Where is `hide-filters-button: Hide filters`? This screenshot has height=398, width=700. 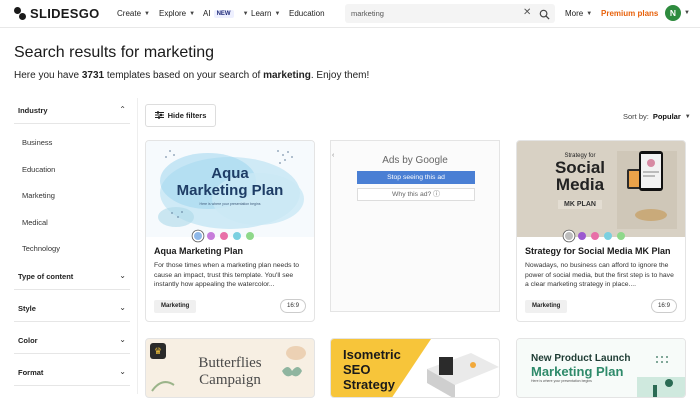
hide-filters-button: Hide filters is located at coordinates (180, 115).